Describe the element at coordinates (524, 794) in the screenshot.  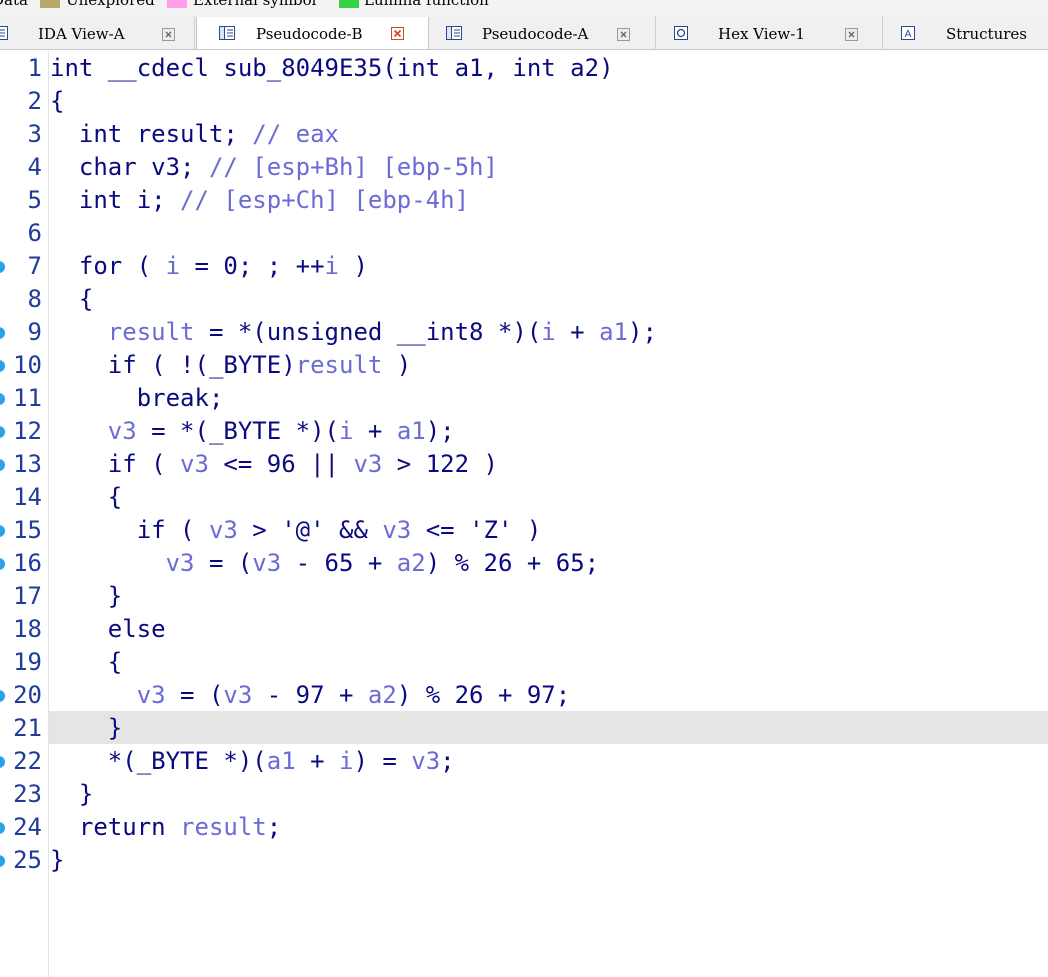
I see `code-line: 23 }` at that location.